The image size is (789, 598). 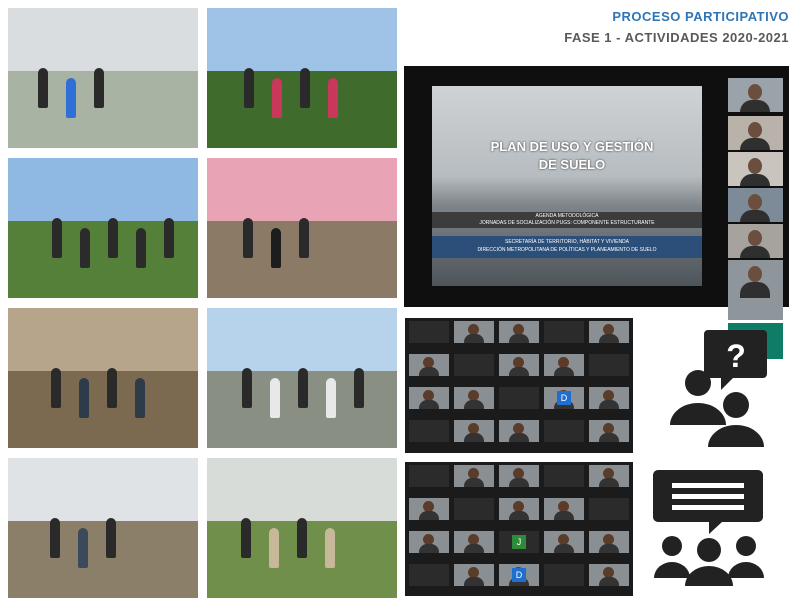 I want to click on slide-title-line1: PLAN DE USO Y GESTIÓN, so click(x=572, y=146).